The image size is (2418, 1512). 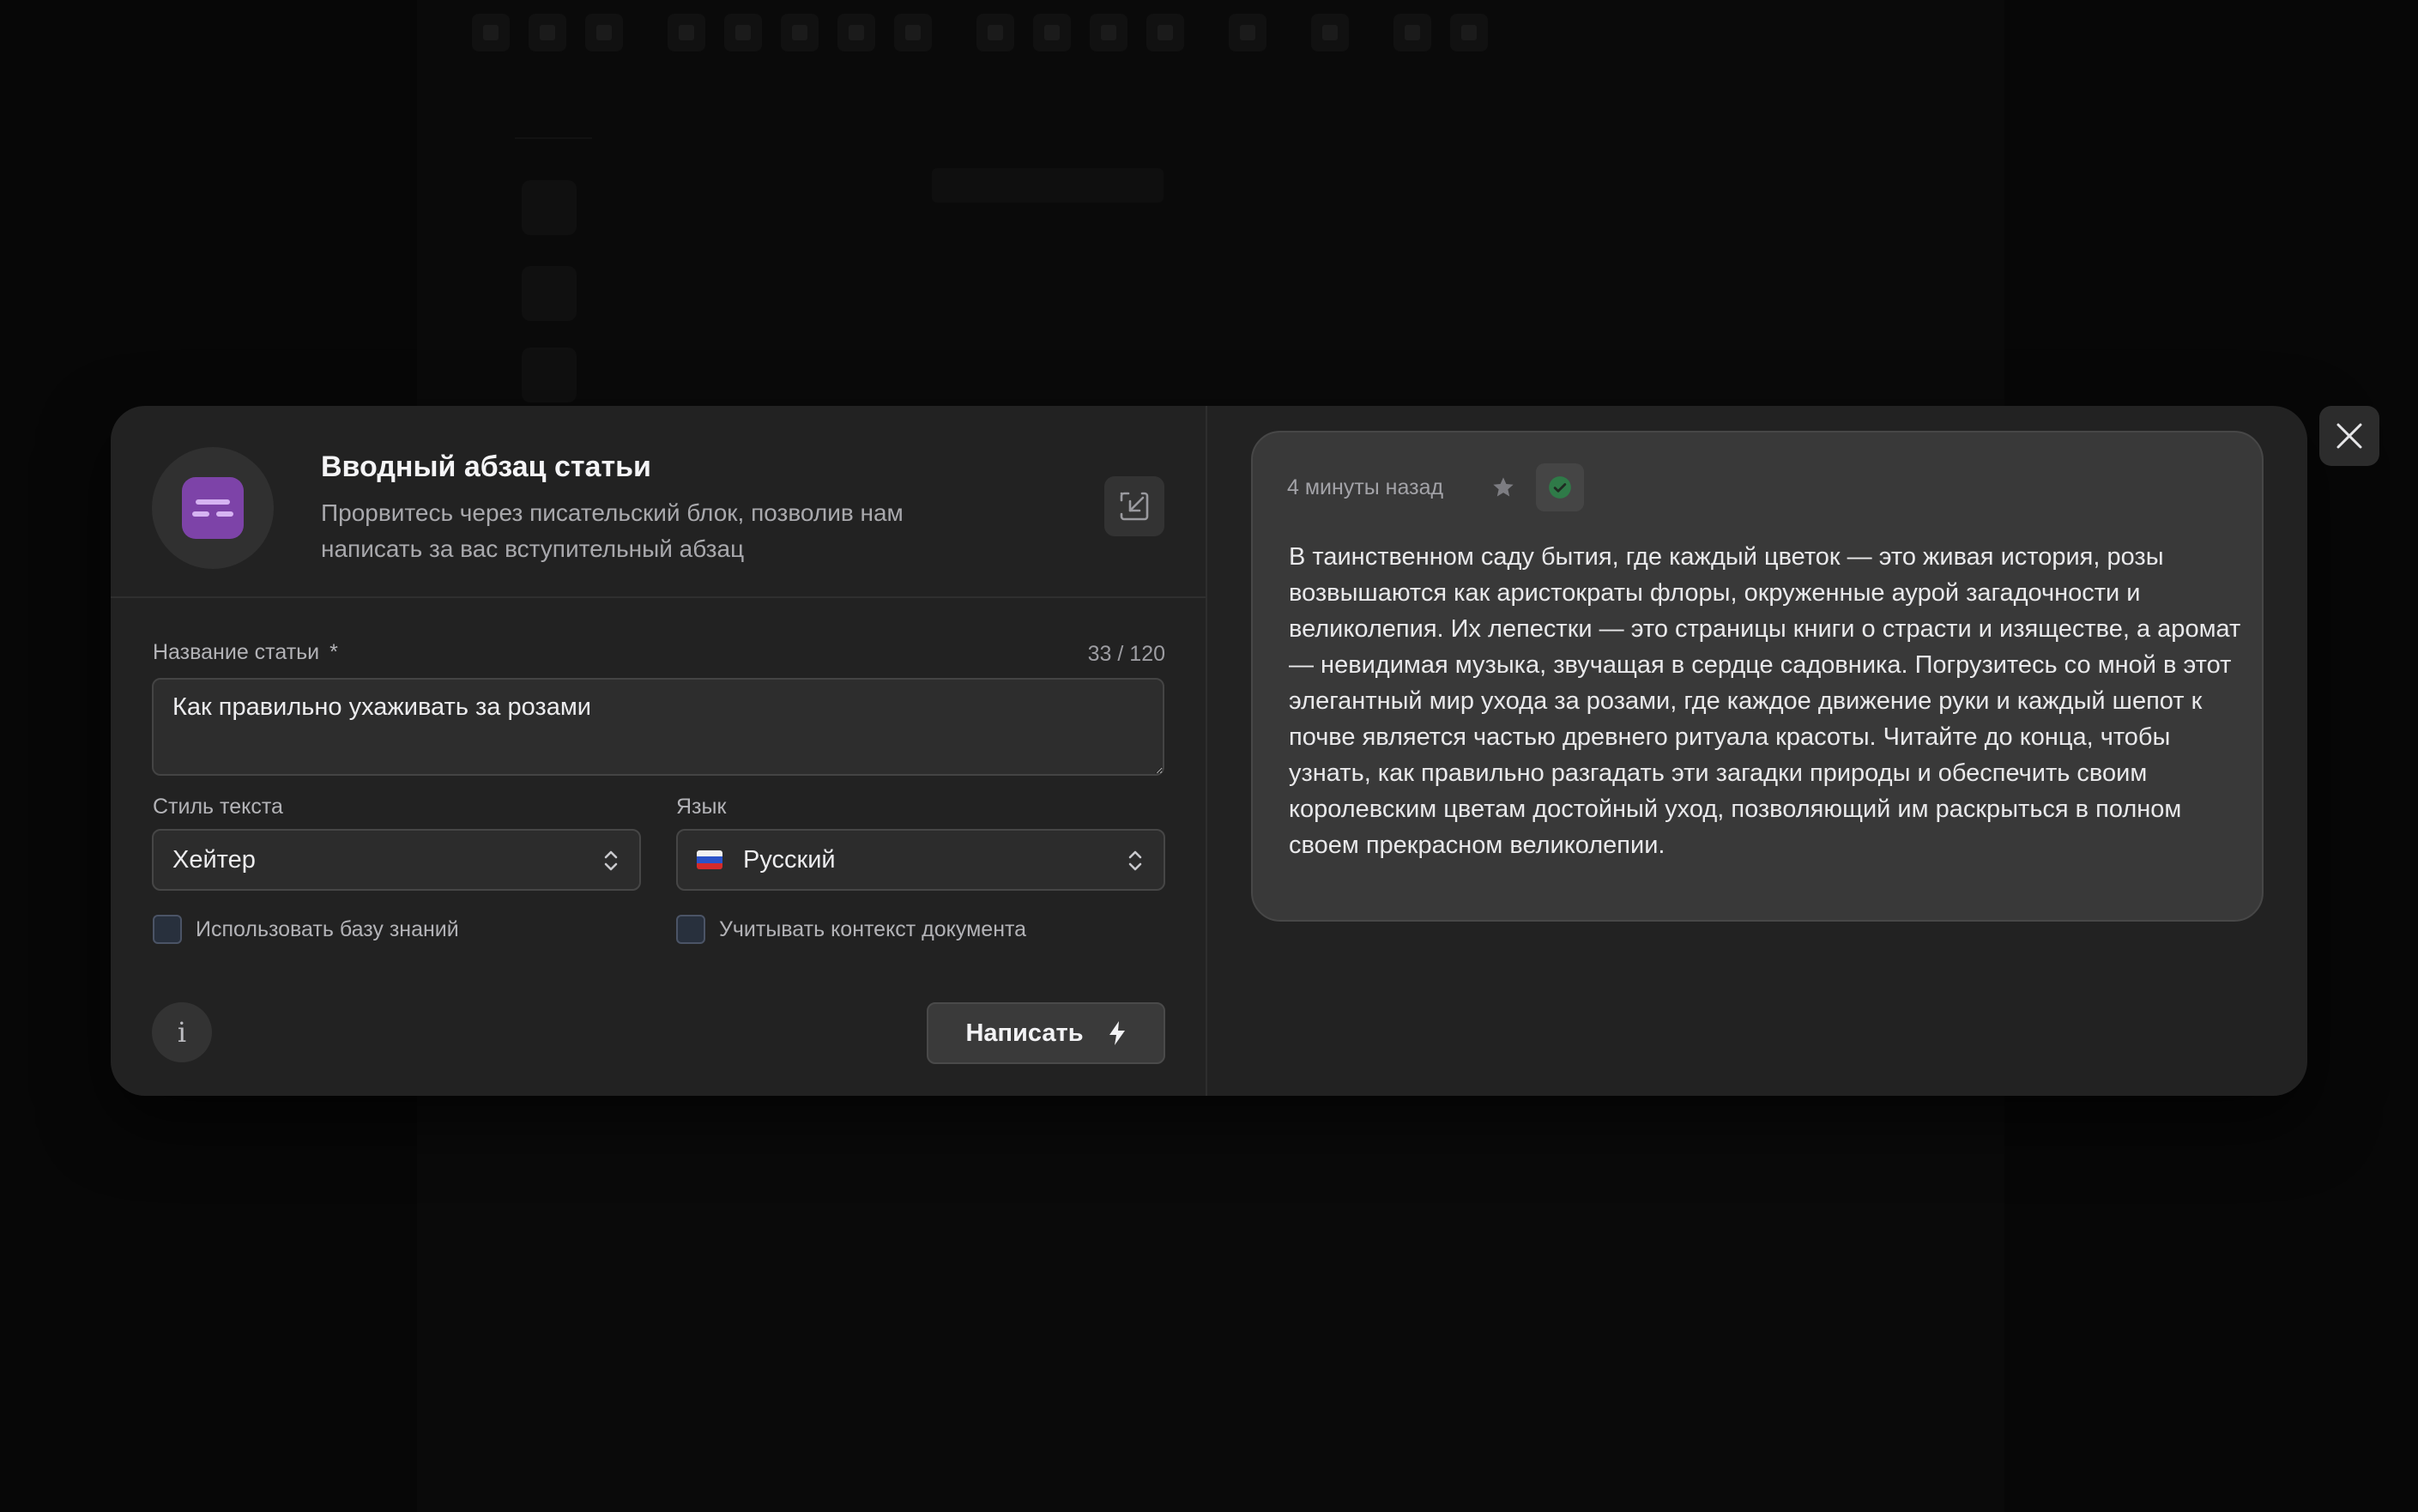 I want to click on text-lines-icon, so click(x=213, y=508).